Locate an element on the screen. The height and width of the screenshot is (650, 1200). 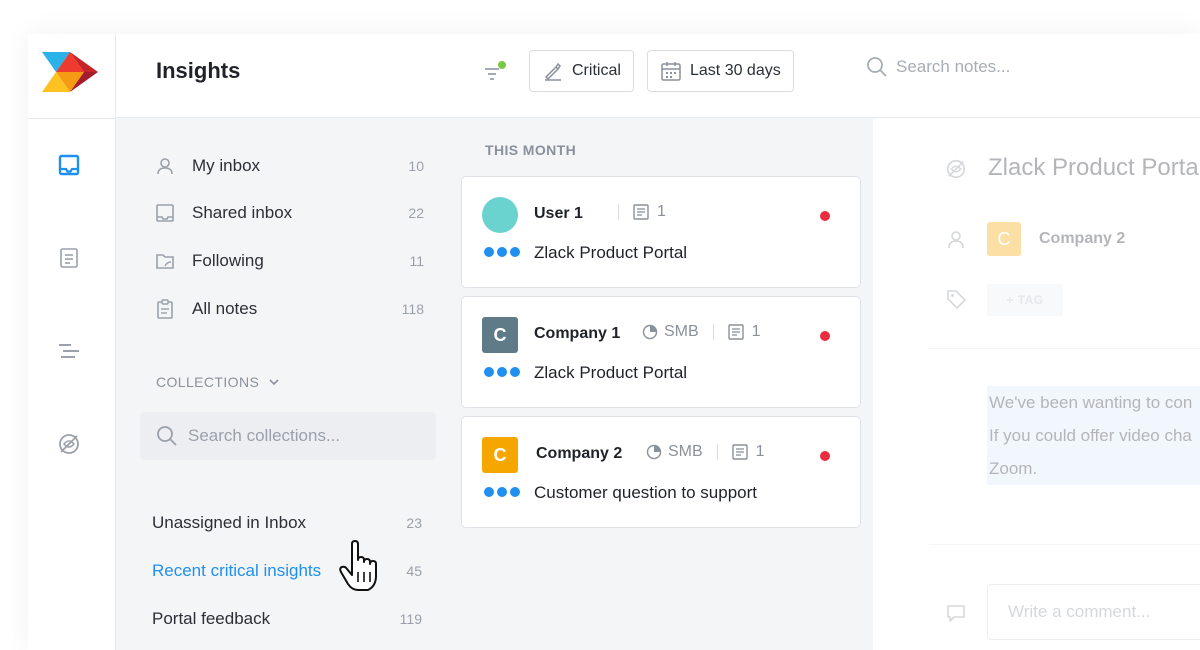
chevron-down-icon is located at coordinates (274, 382).